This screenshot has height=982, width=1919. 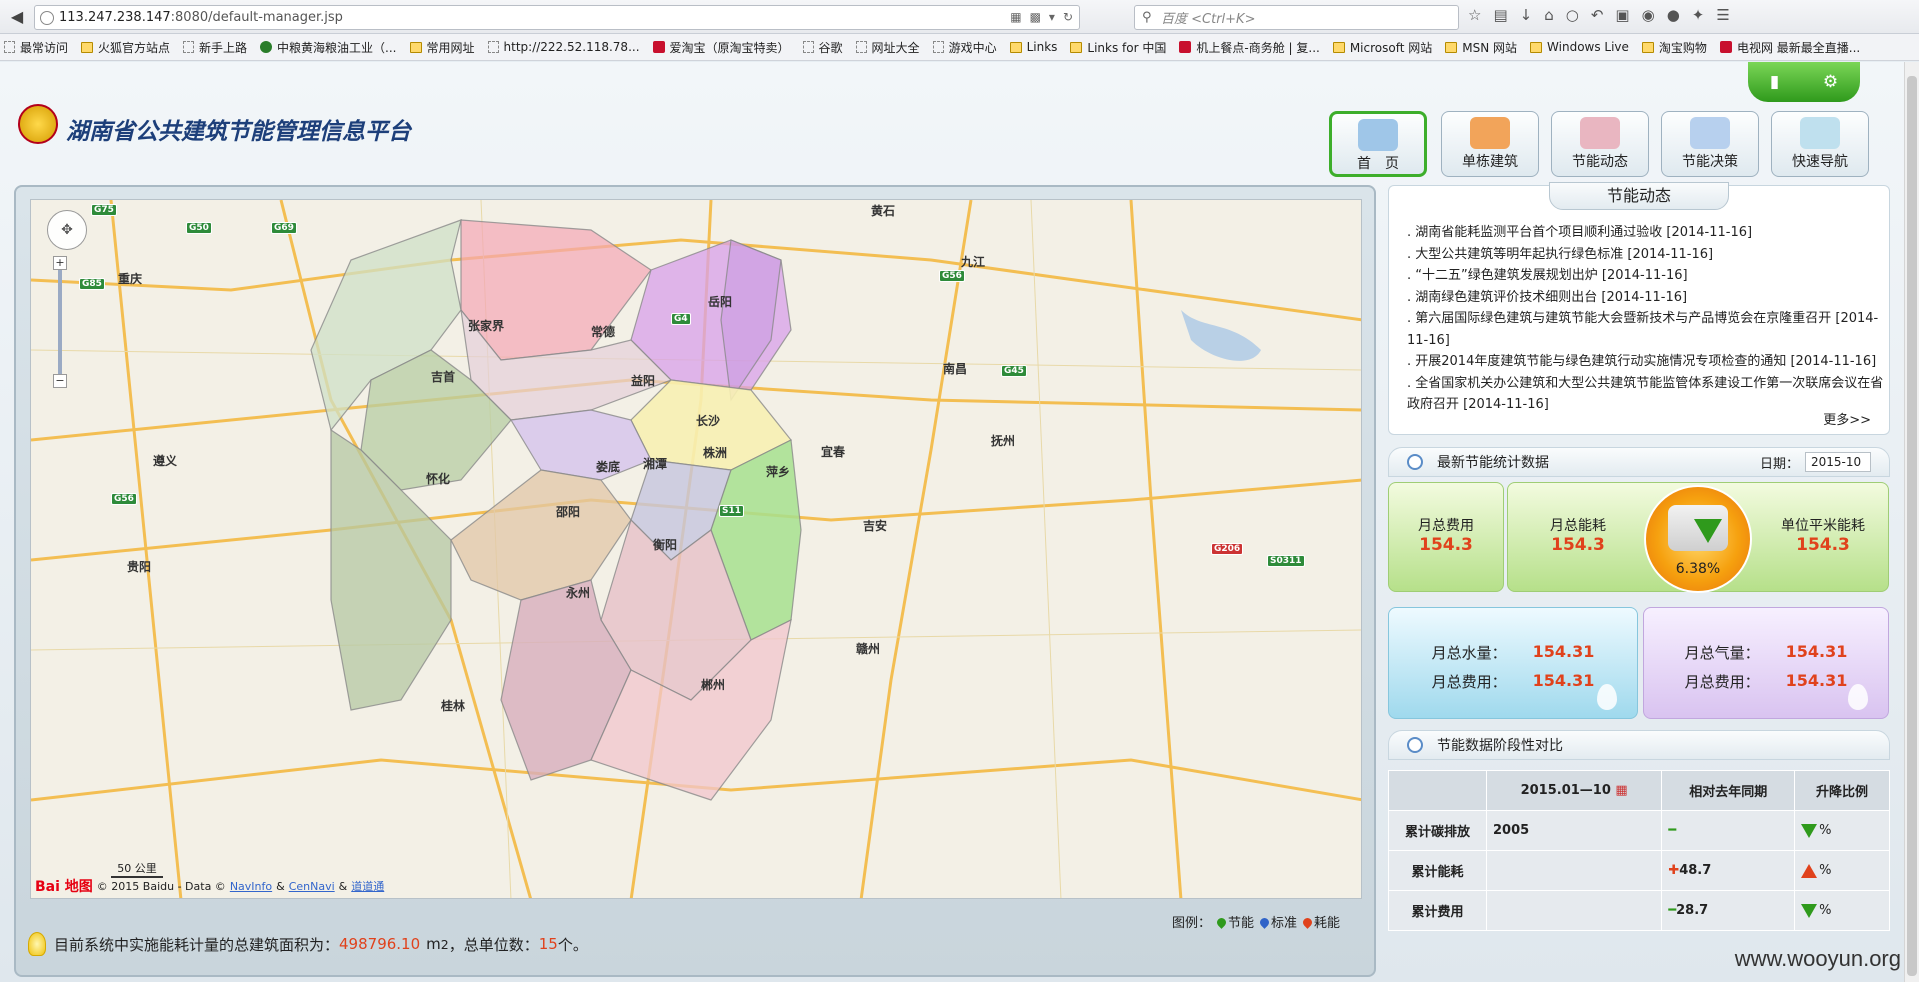 I want to click on qr-icon: ▩, so click(x=1035, y=17).